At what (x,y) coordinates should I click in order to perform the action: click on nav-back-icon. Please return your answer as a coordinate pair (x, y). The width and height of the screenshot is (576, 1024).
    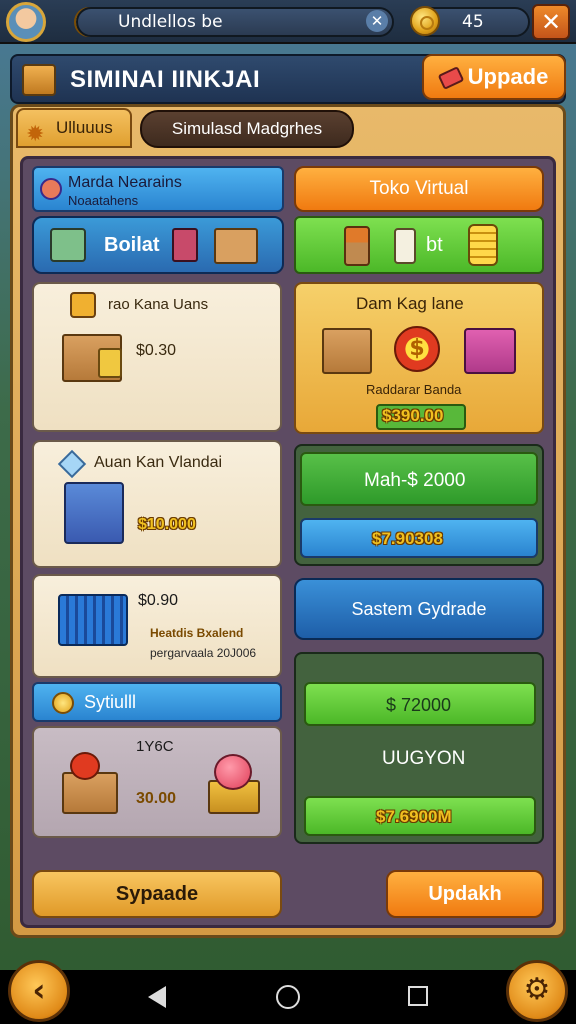
    Looking at the image, I should click on (157, 997).